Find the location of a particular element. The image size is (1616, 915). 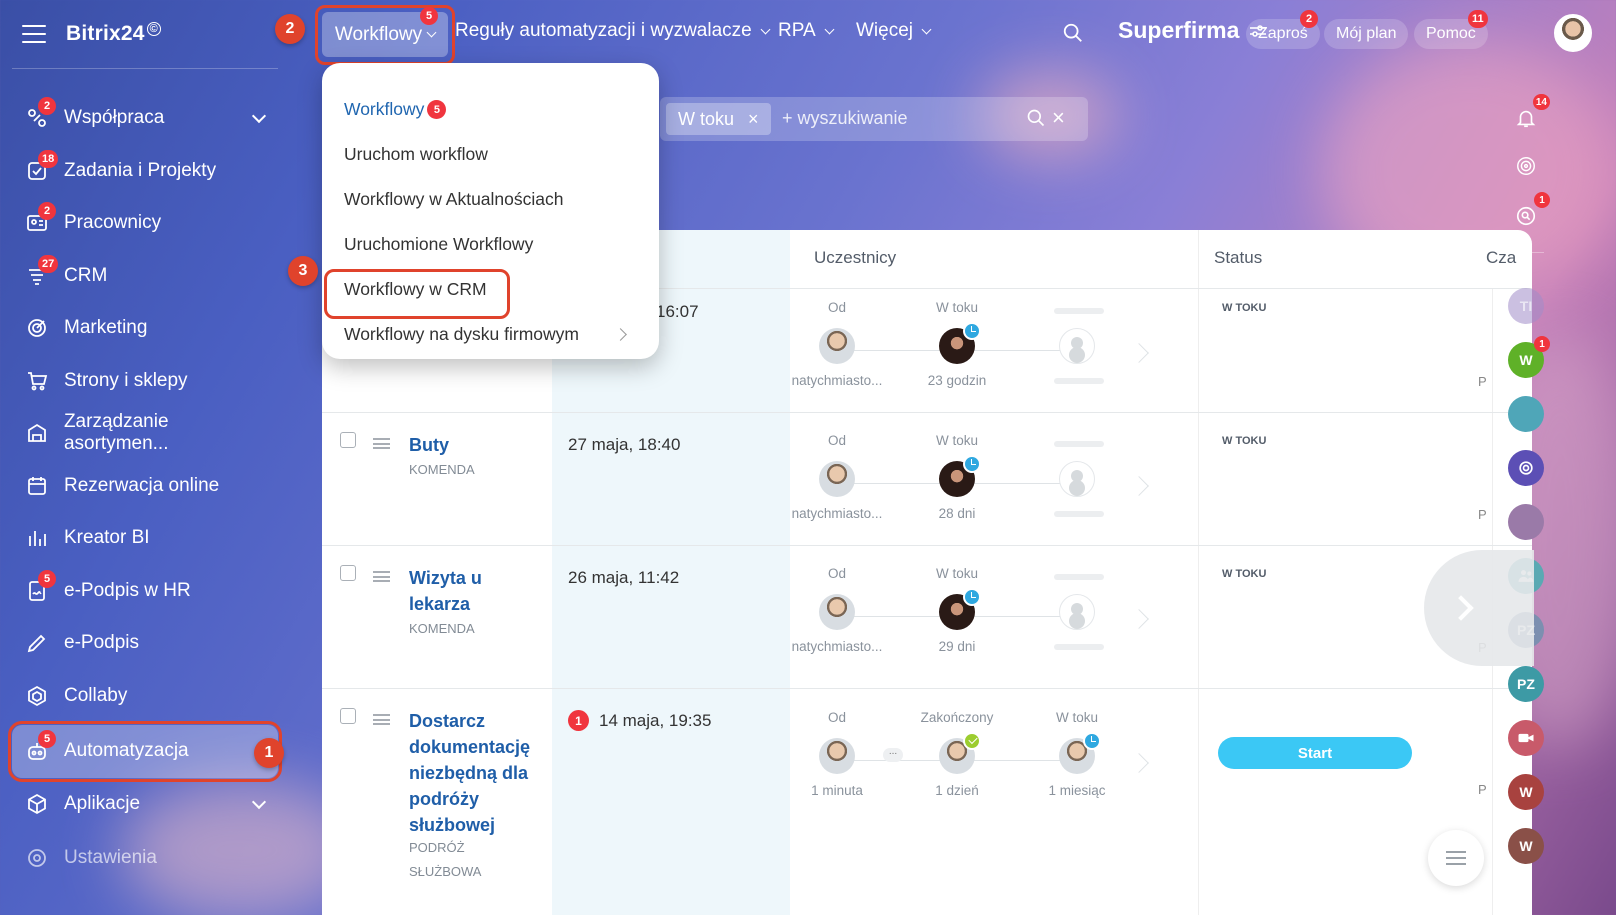

clear-icon: × is located at coordinates (1058, 118).